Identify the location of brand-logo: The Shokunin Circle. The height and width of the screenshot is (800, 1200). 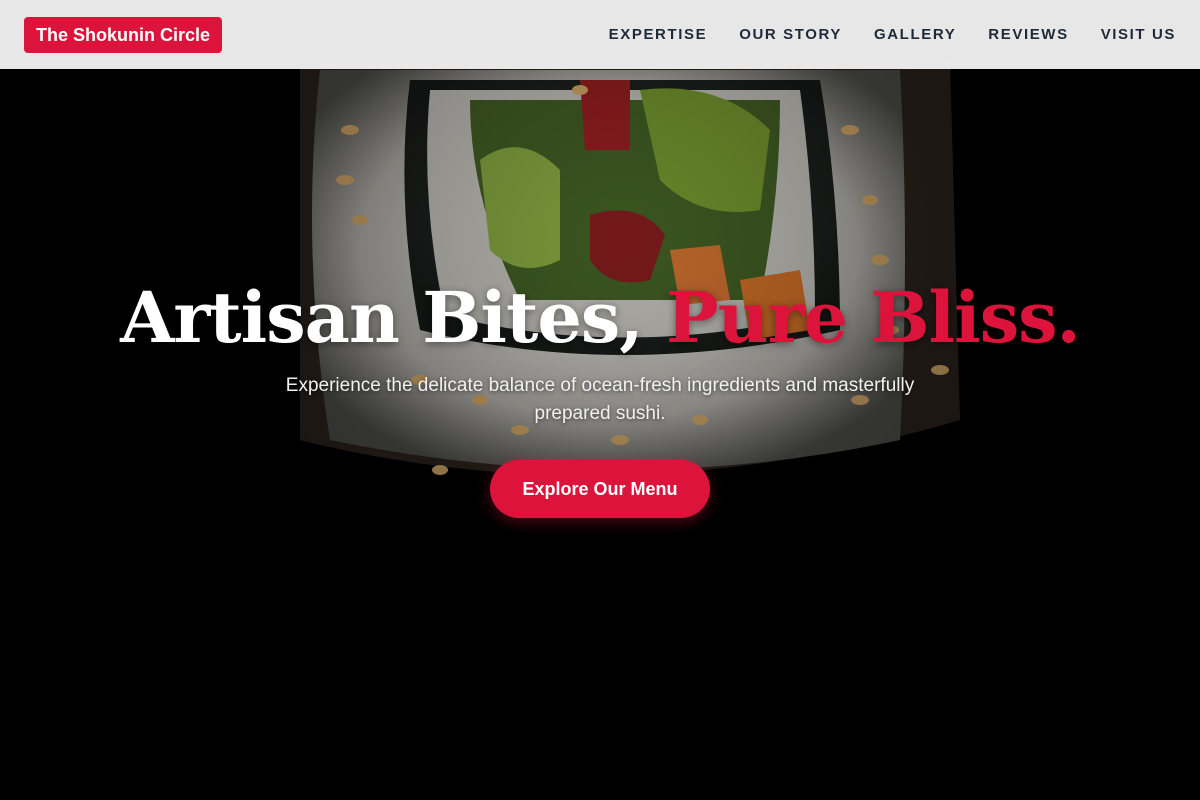
(123, 34).